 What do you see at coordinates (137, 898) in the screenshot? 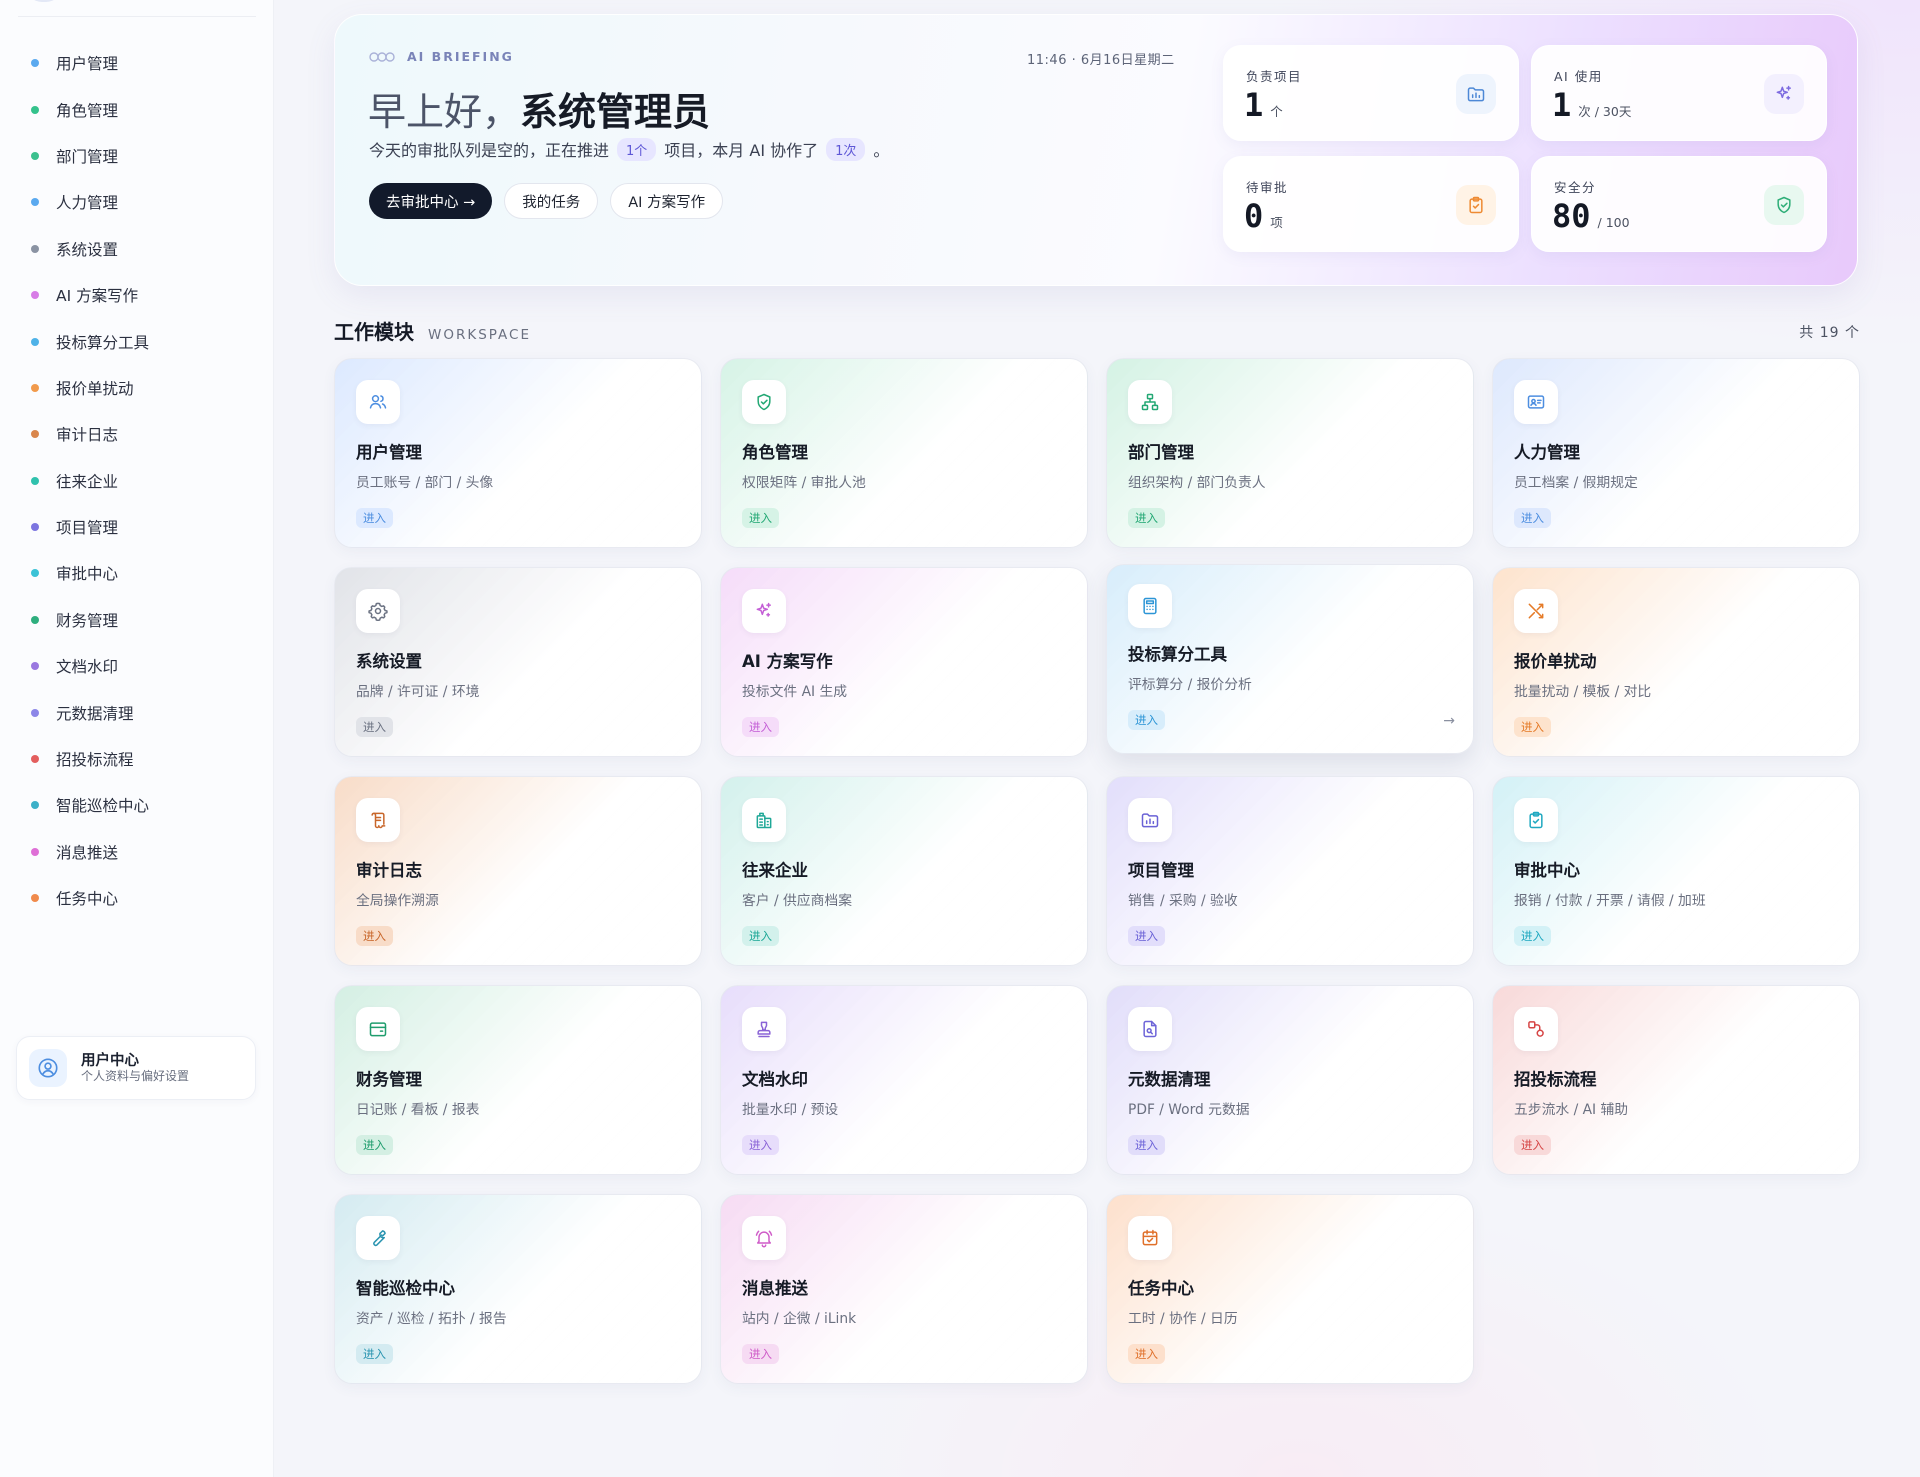
I see `sidebar-item: 任务中心` at bounding box center [137, 898].